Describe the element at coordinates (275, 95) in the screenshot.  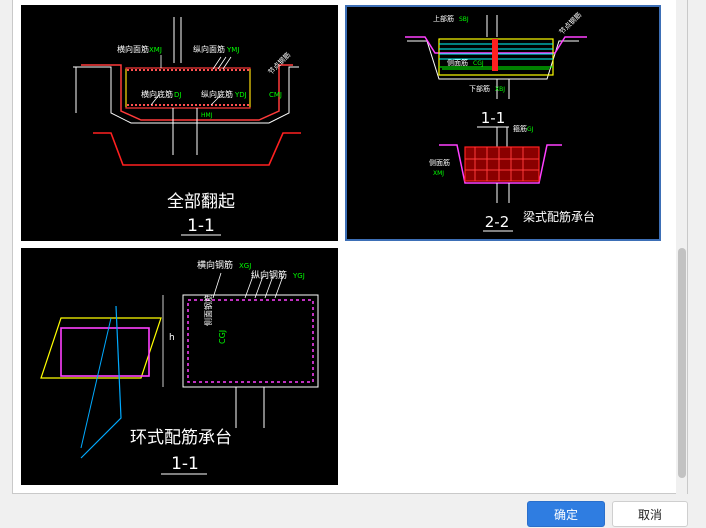
I see `label-cmj: CMJ` at that location.